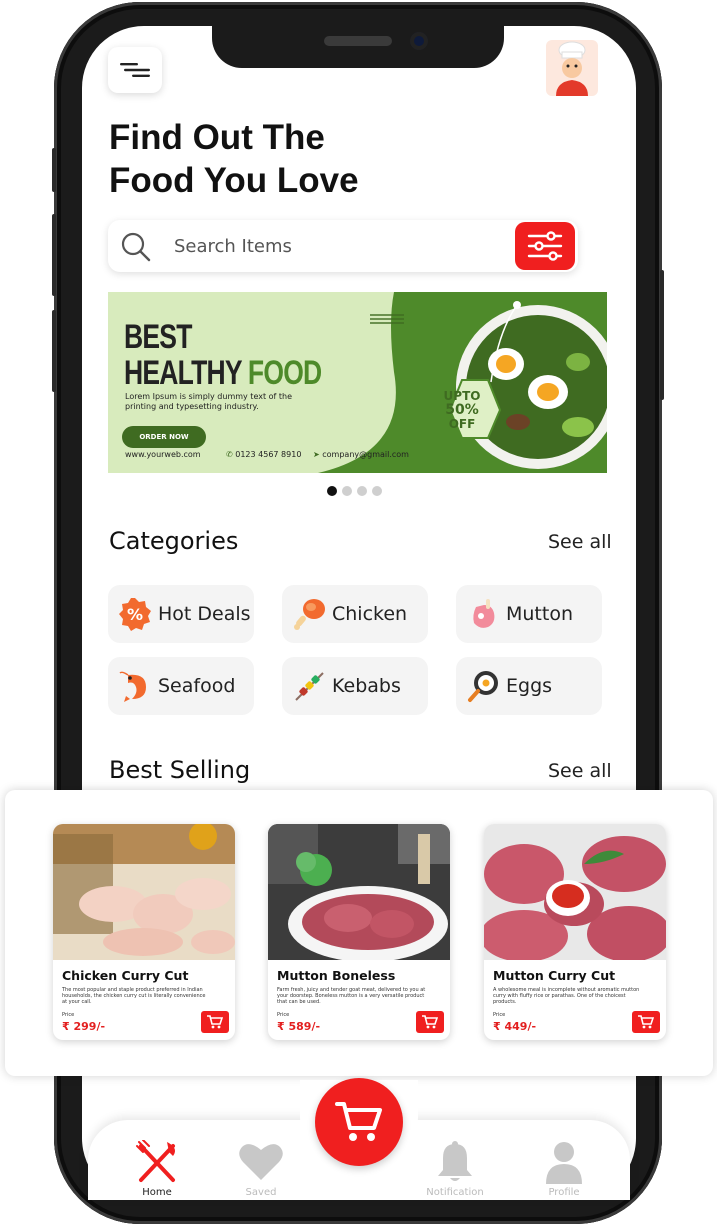 This screenshot has width=717, height=1226. Describe the element at coordinates (157, 1192) in the screenshot. I see `nav-label: Home` at that location.